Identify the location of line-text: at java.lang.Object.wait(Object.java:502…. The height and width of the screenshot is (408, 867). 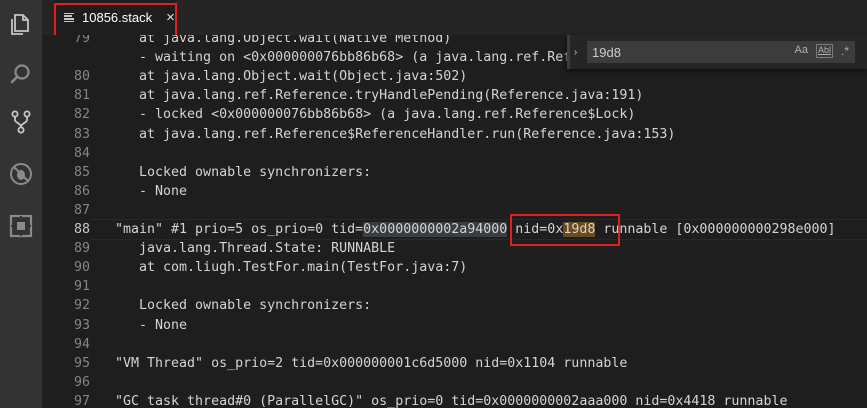
(291, 77).